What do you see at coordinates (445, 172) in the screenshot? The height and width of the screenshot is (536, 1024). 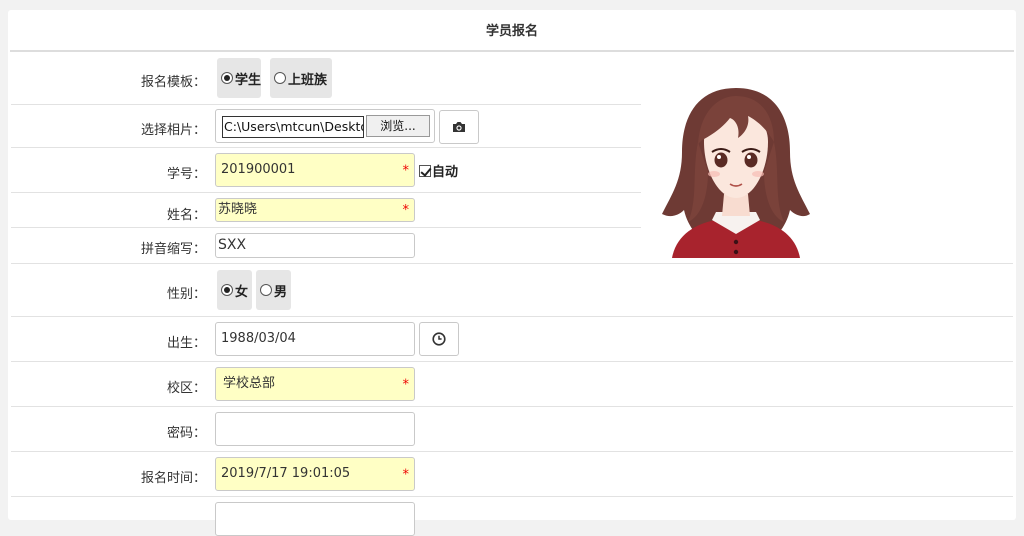 I see `auto-checkbox-label: 自动` at bounding box center [445, 172].